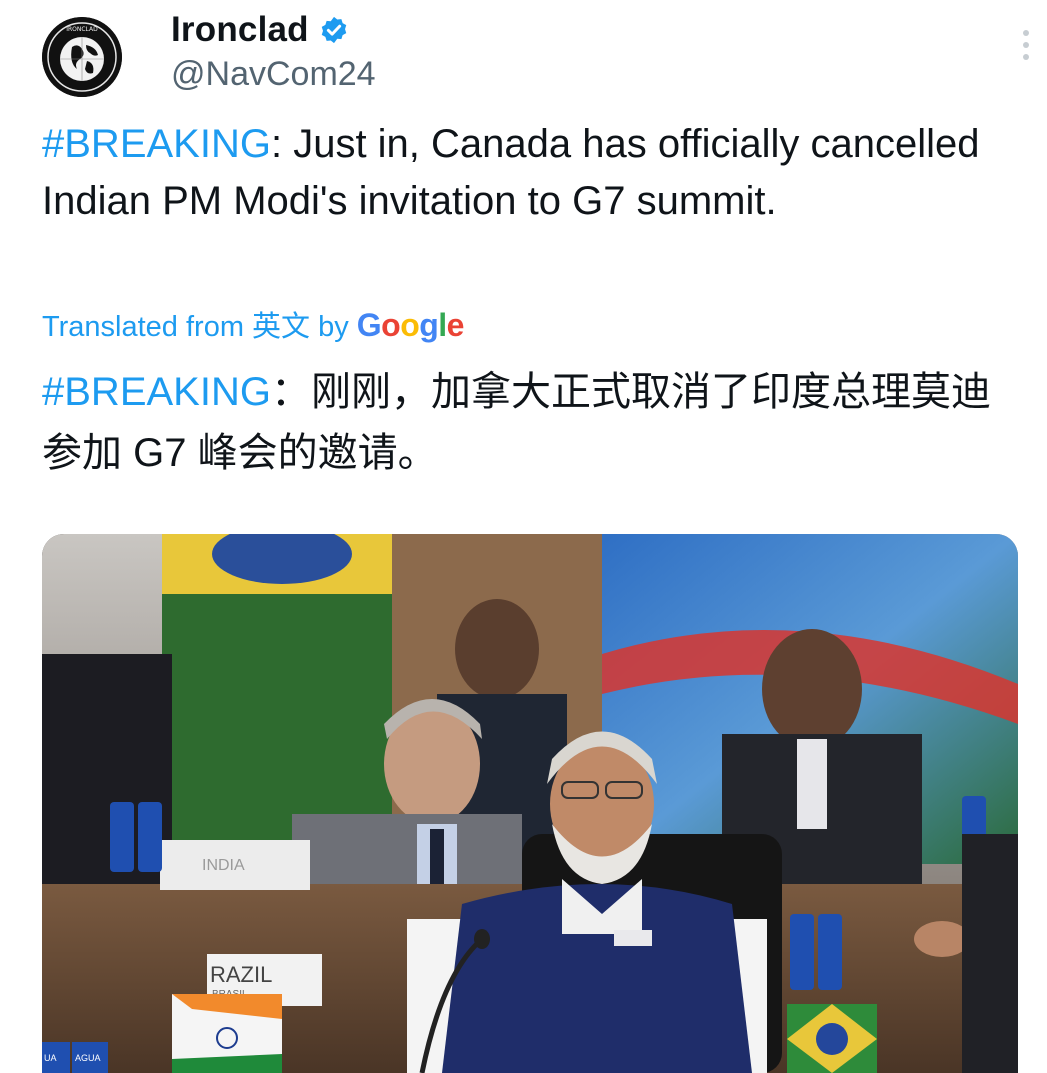  I want to click on display-name: Ironclad, so click(240, 30).